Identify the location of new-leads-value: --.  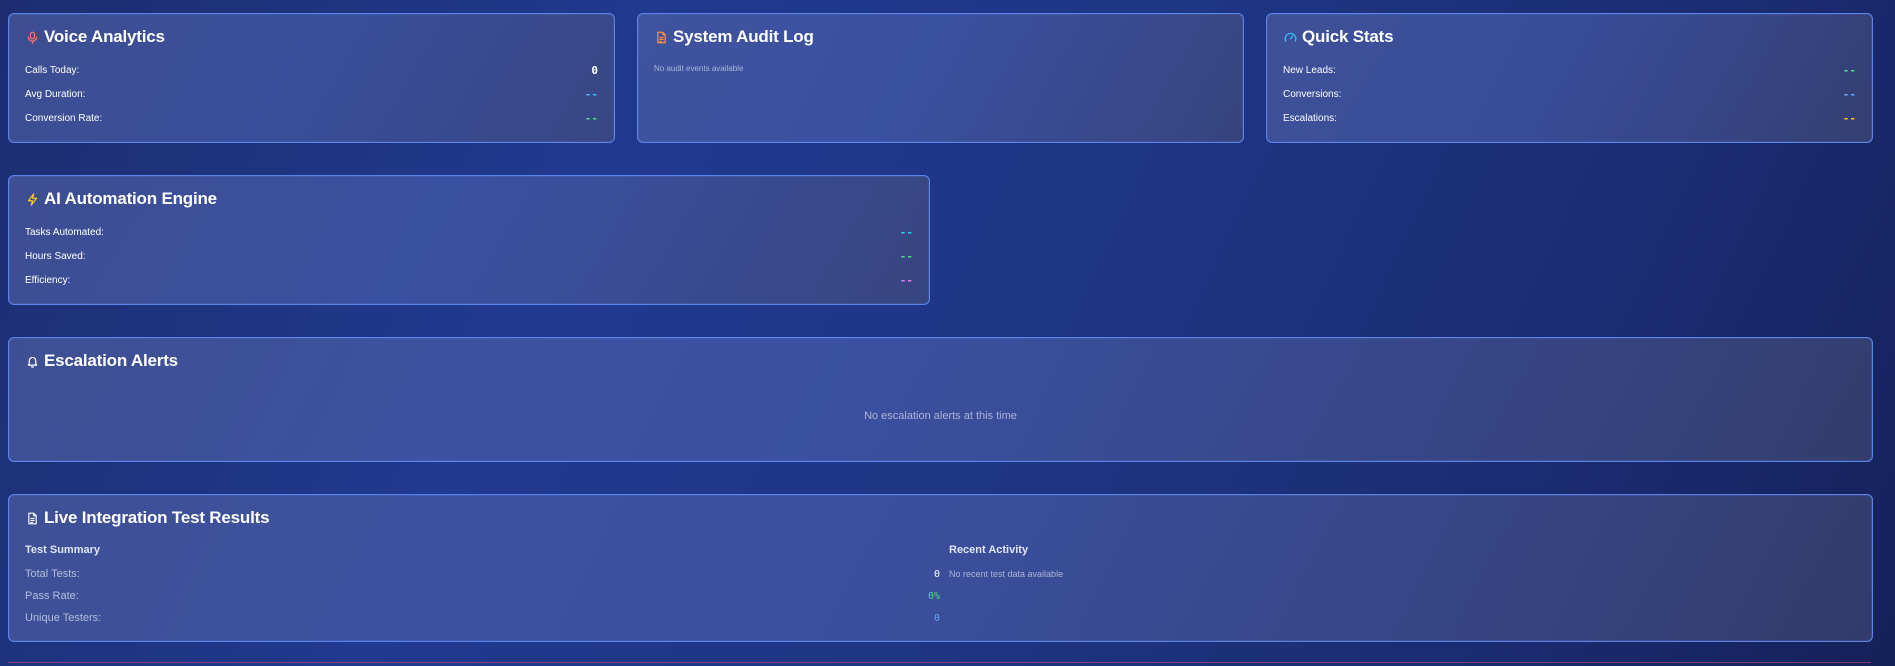
(1849, 70).